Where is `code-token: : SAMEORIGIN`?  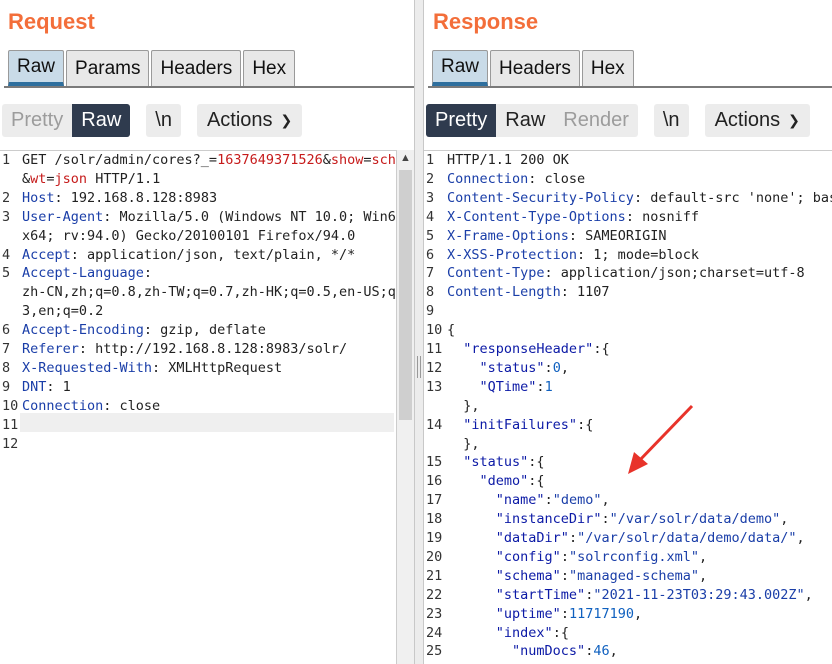
code-token: : SAMEORIGIN is located at coordinates (617, 235).